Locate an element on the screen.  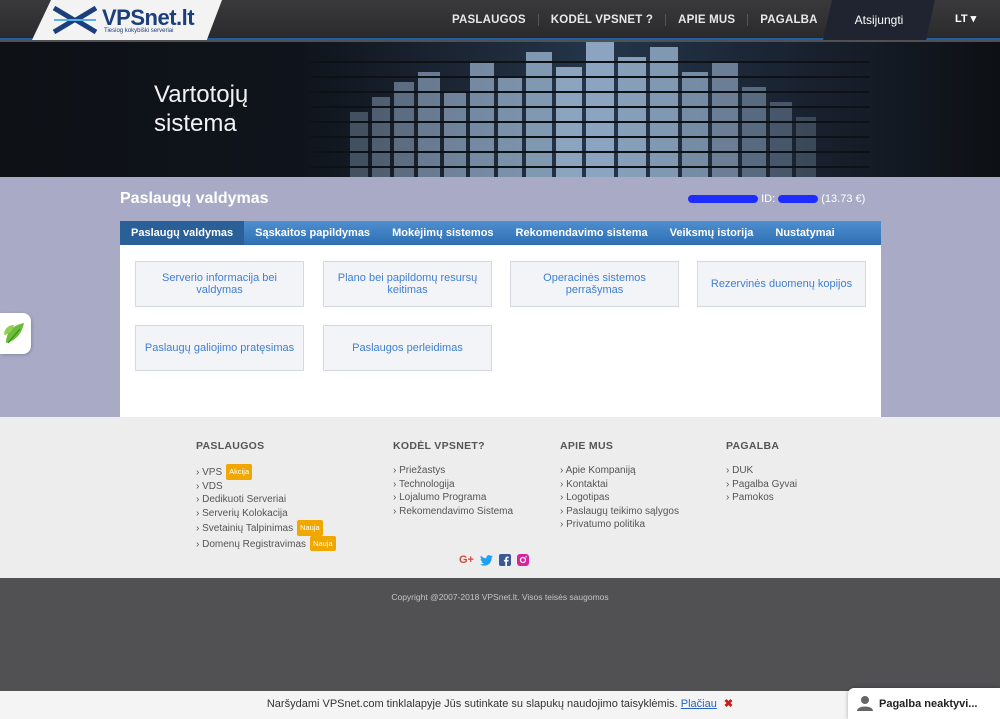
akcija-badge: Akcija is located at coordinates (239, 472).